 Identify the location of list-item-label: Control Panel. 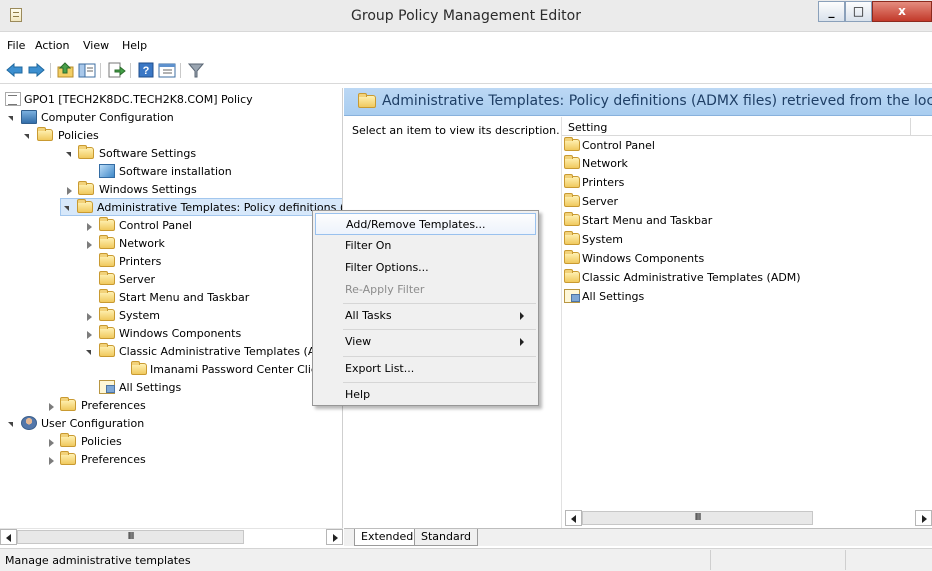
(618, 145).